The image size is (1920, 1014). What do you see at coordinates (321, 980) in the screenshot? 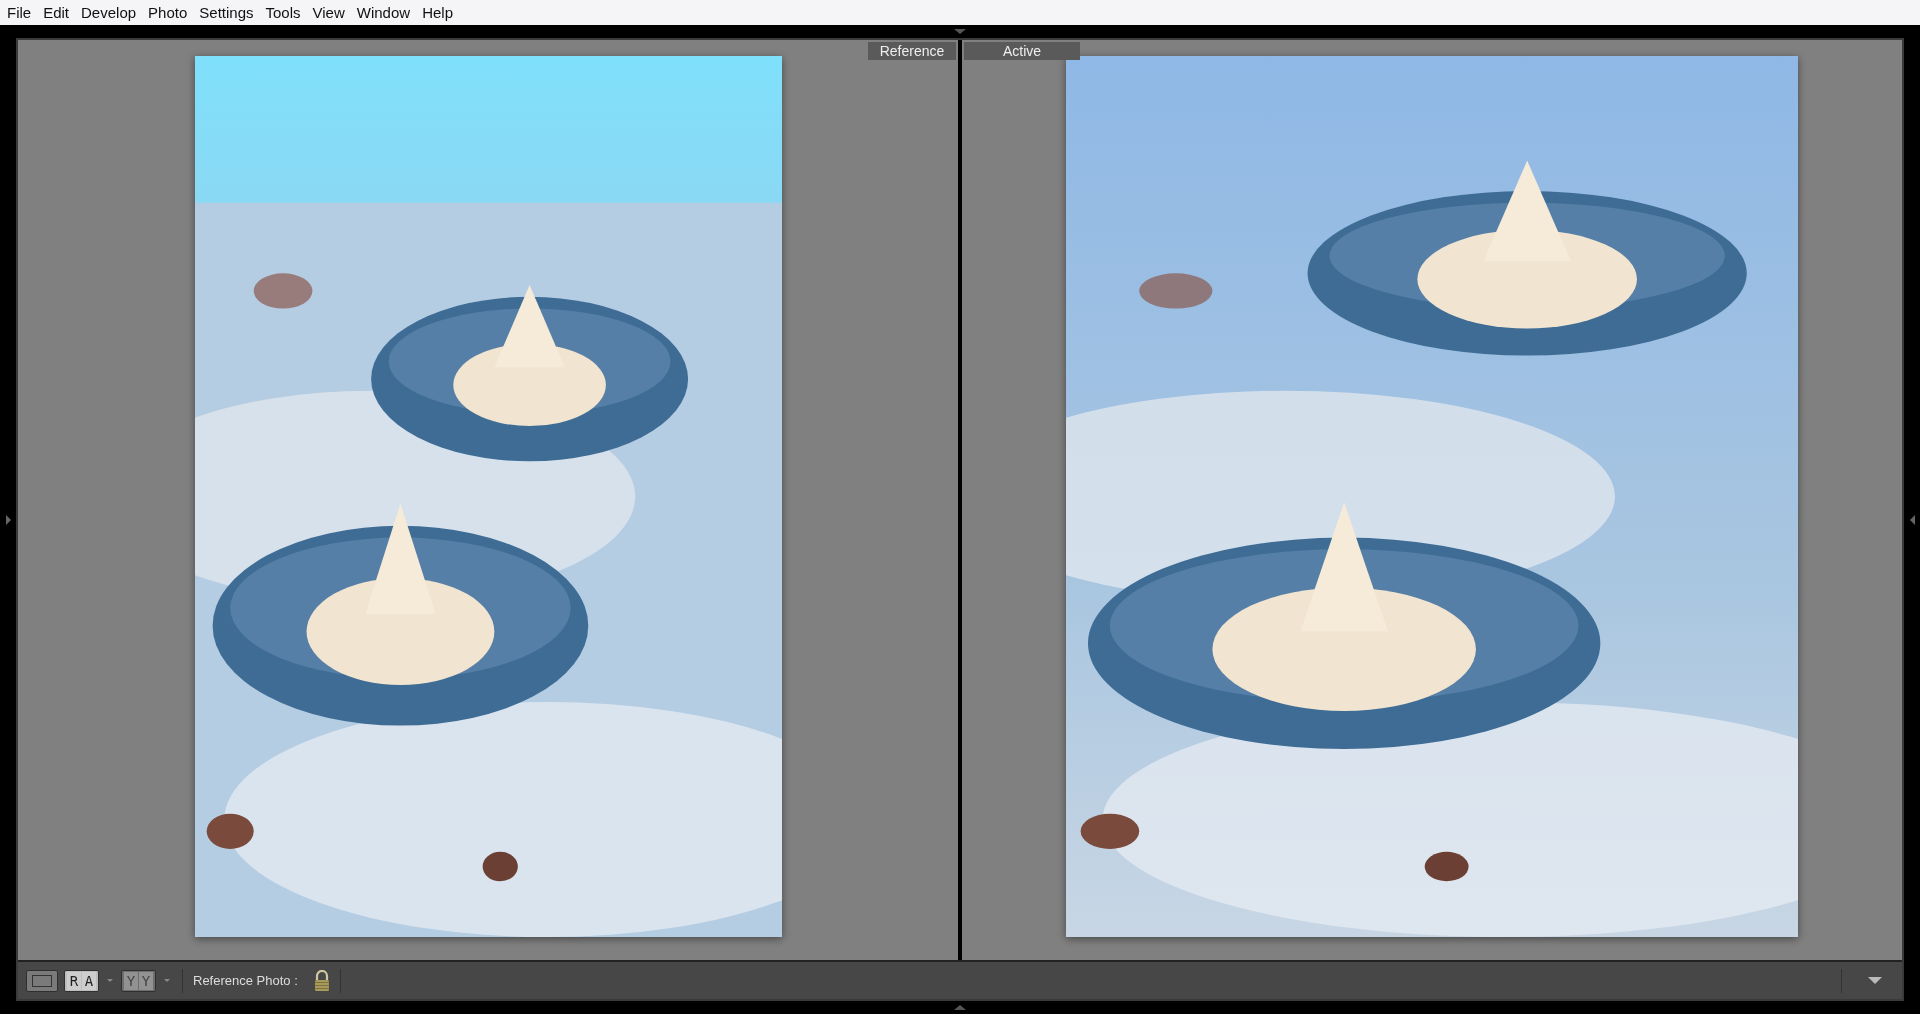
I see `lock-icon` at bounding box center [321, 980].